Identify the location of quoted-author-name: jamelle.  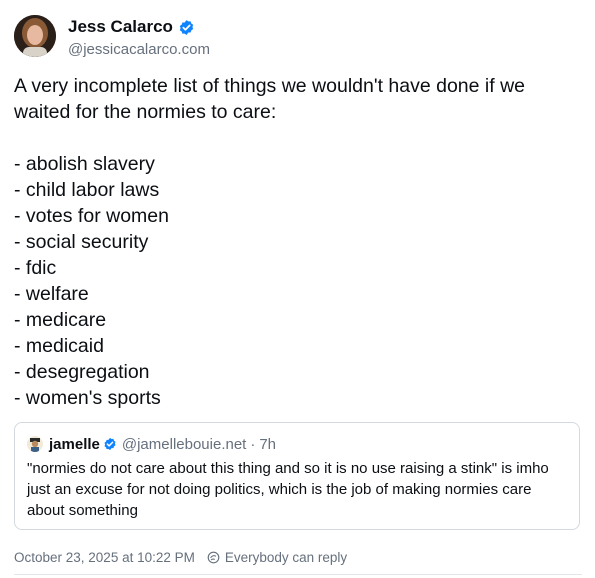
(74, 444).